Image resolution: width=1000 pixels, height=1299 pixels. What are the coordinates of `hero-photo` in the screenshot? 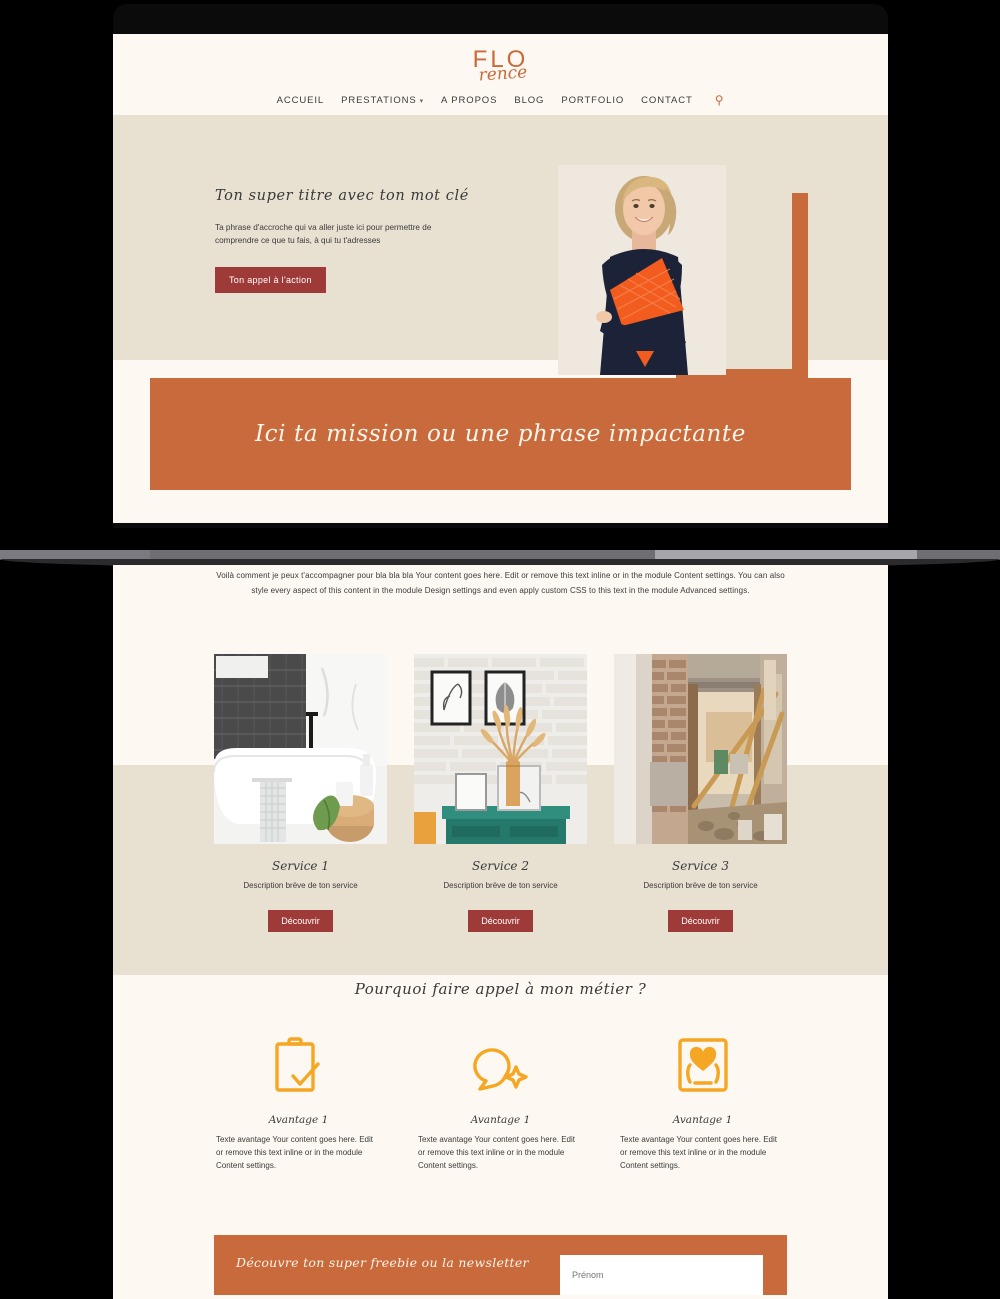 It's located at (642, 270).